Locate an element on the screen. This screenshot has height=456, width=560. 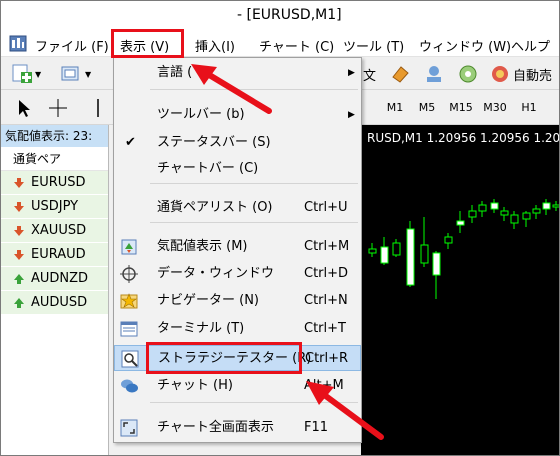
view-menu-item: ツールバー (b) ▶ is located at coordinates (237, 115).